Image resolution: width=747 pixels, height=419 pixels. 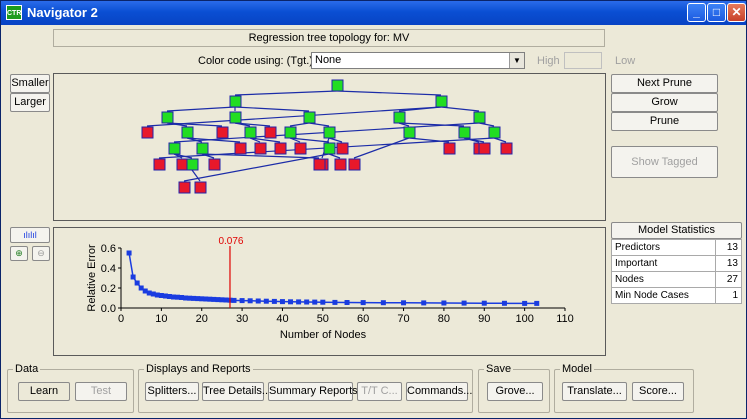 I want to click on maximize-button: □, so click(x=716, y=12).